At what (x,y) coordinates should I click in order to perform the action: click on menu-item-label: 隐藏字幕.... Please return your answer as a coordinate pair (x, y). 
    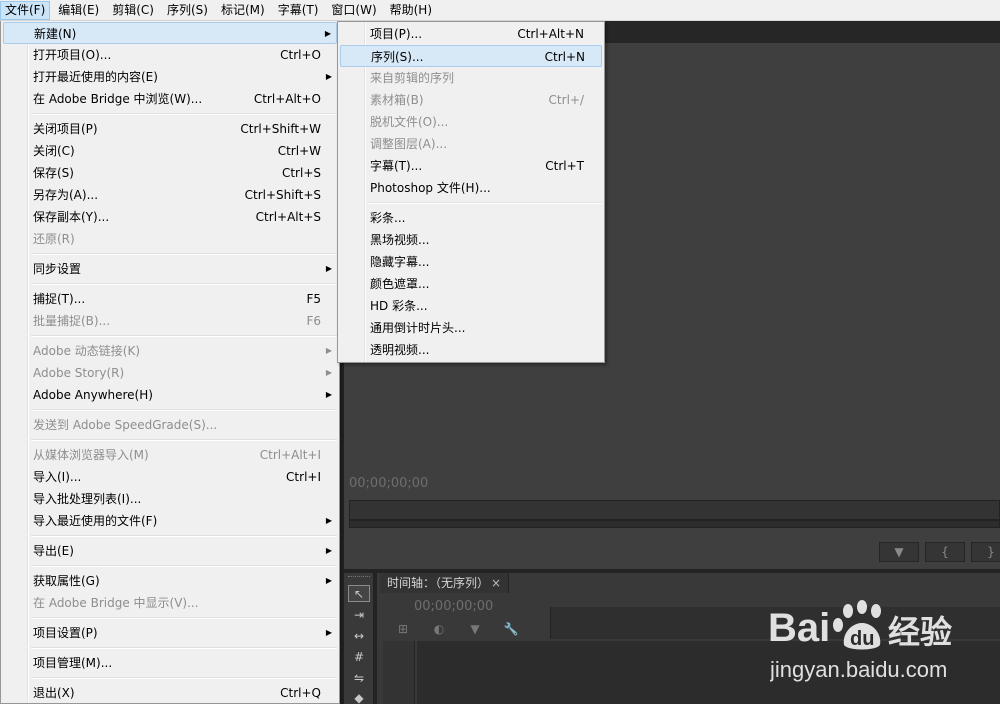
    Looking at the image, I should click on (400, 262).